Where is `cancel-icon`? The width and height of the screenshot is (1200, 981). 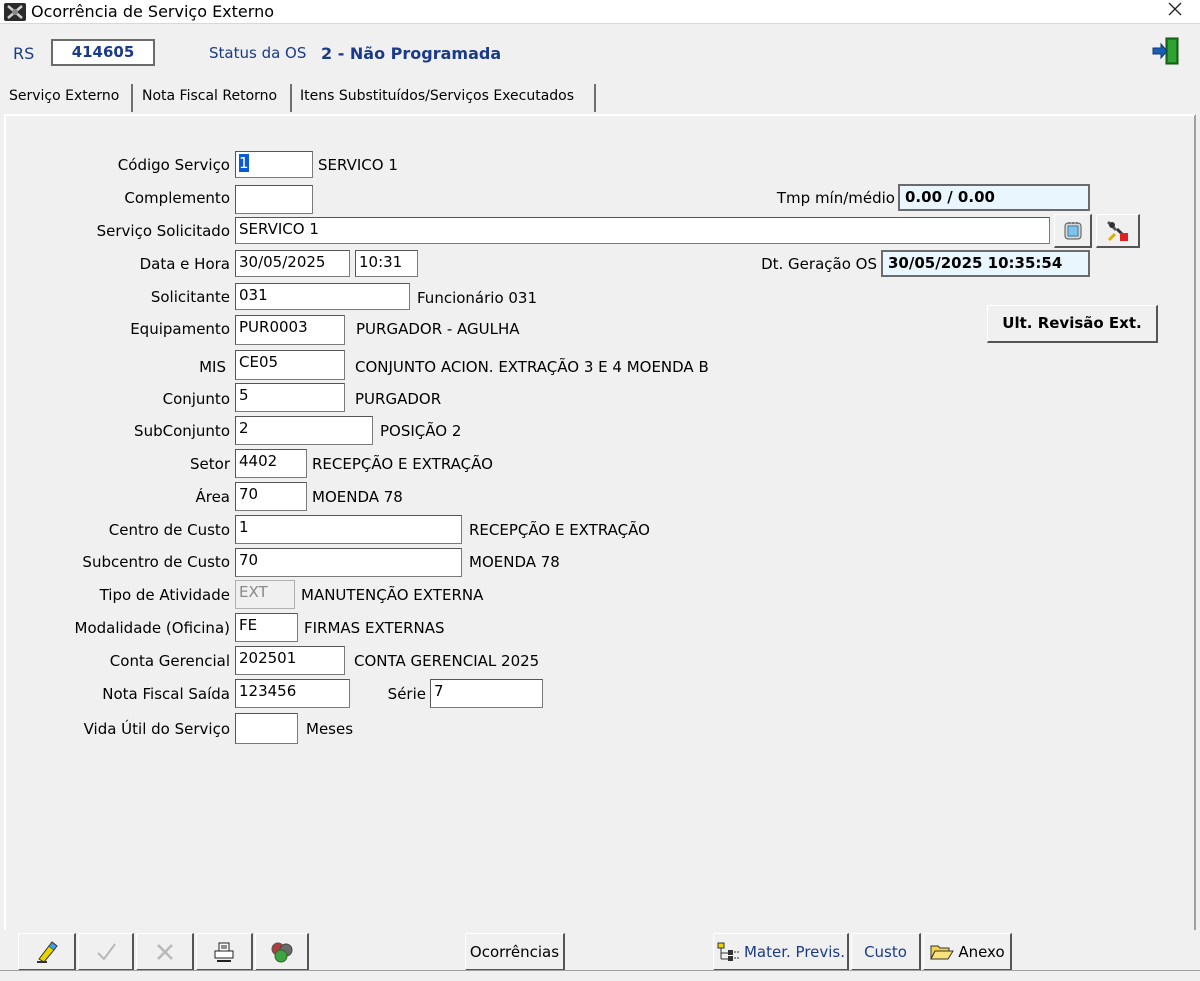 cancel-icon is located at coordinates (164, 951).